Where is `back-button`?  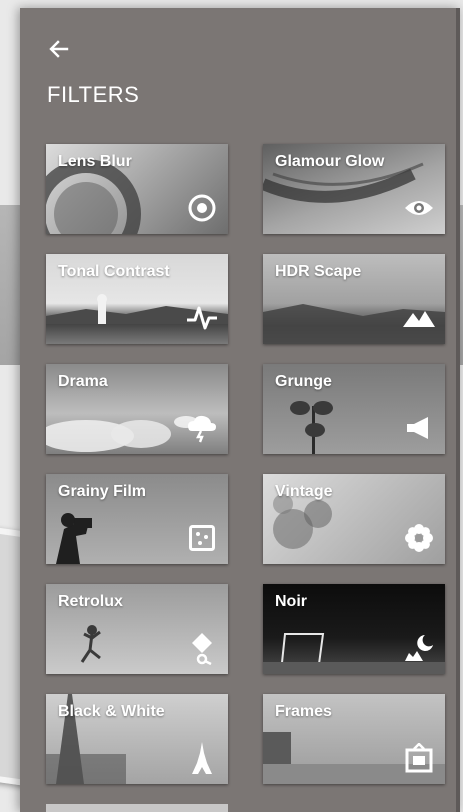 back-button is located at coordinates (59, 49).